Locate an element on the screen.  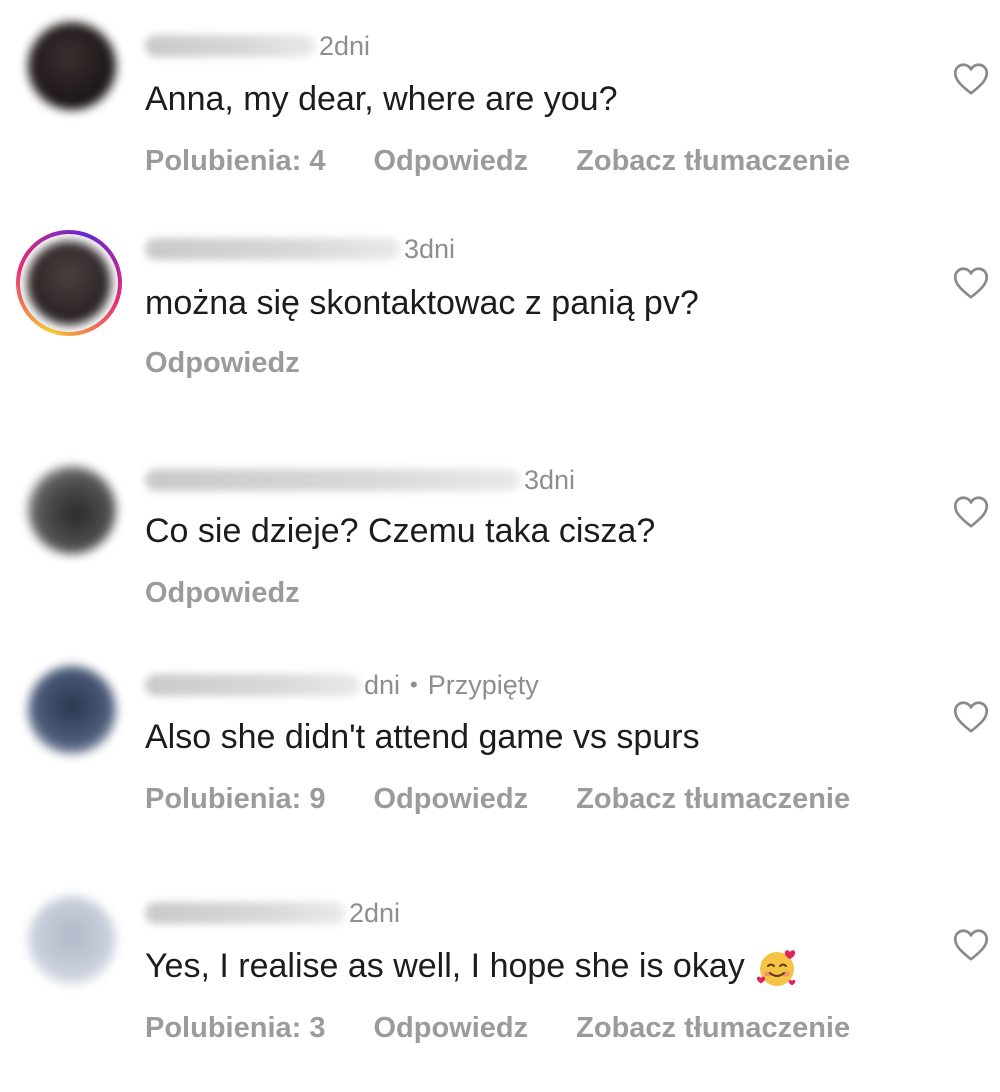
comment-meta: dni • Przypięty is located at coordinates (342, 685).